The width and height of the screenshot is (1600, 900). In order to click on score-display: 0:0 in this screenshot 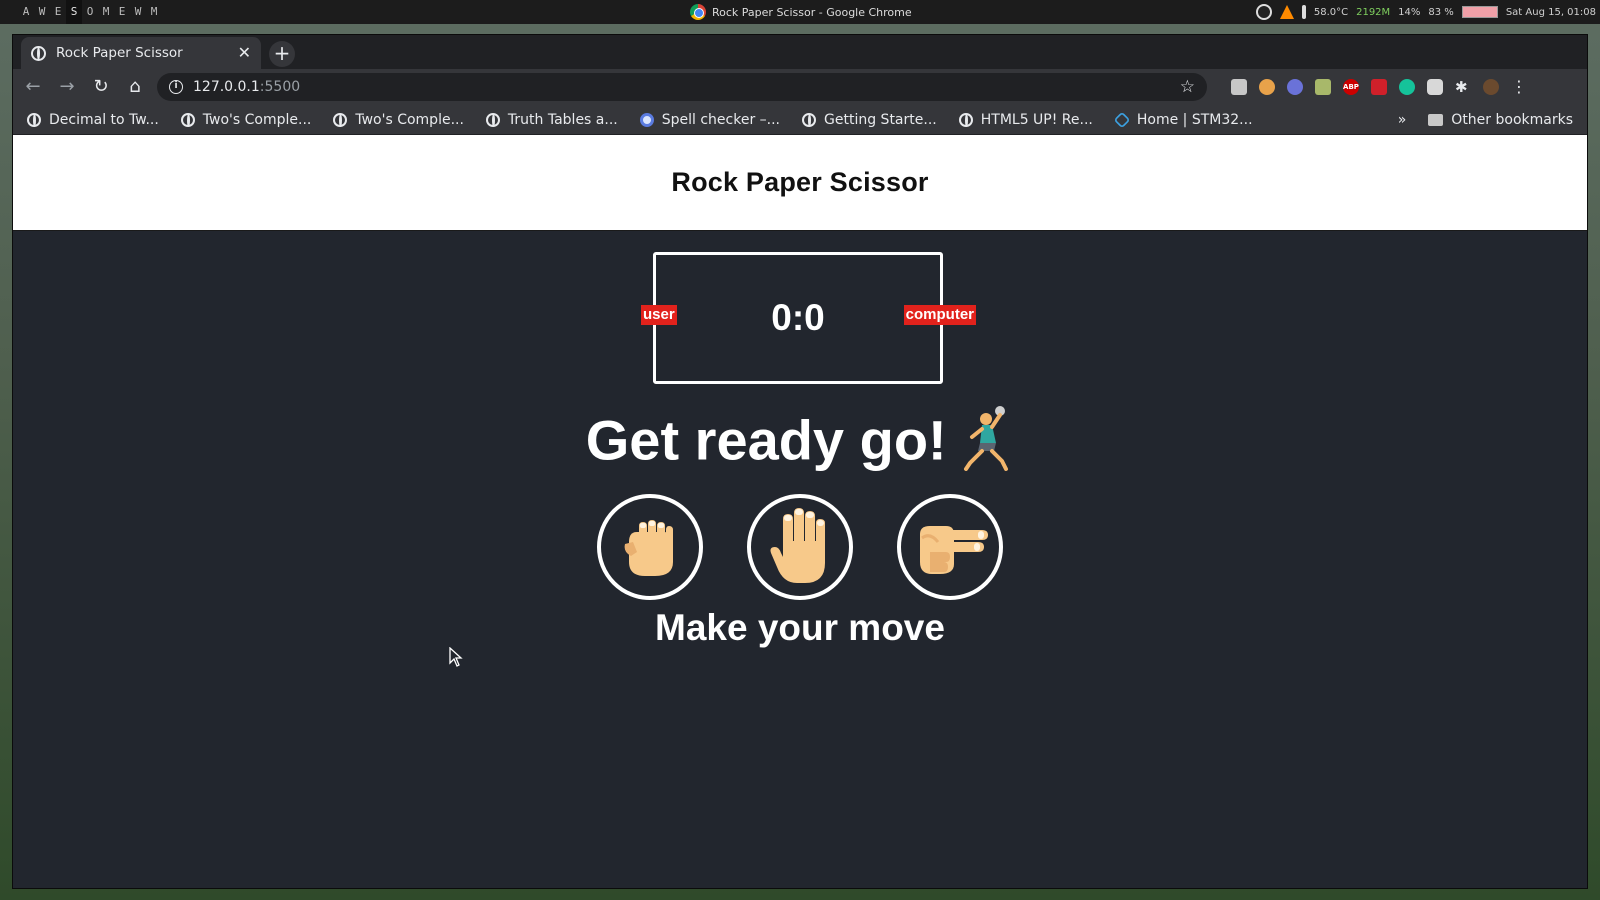, I will do `click(798, 317)`.